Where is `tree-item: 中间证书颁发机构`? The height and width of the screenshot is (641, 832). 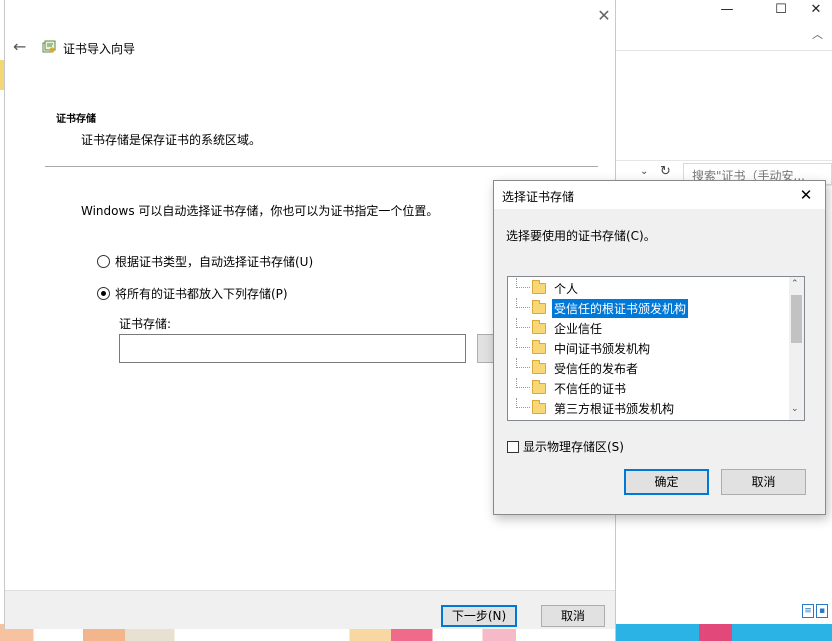 tree-item: 中间证书颁发机构 is located at coordinates (584, 348).